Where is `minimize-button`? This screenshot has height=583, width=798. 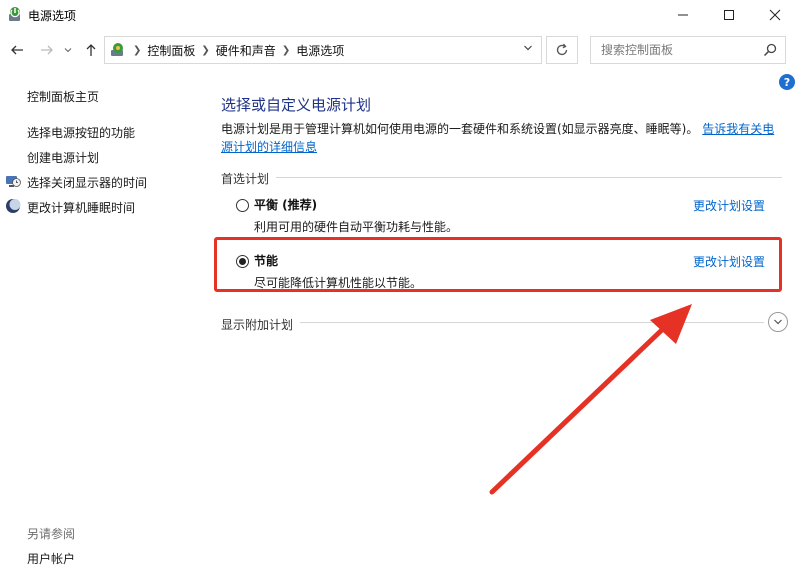 minimize-button is located at coordinates (683, 15).